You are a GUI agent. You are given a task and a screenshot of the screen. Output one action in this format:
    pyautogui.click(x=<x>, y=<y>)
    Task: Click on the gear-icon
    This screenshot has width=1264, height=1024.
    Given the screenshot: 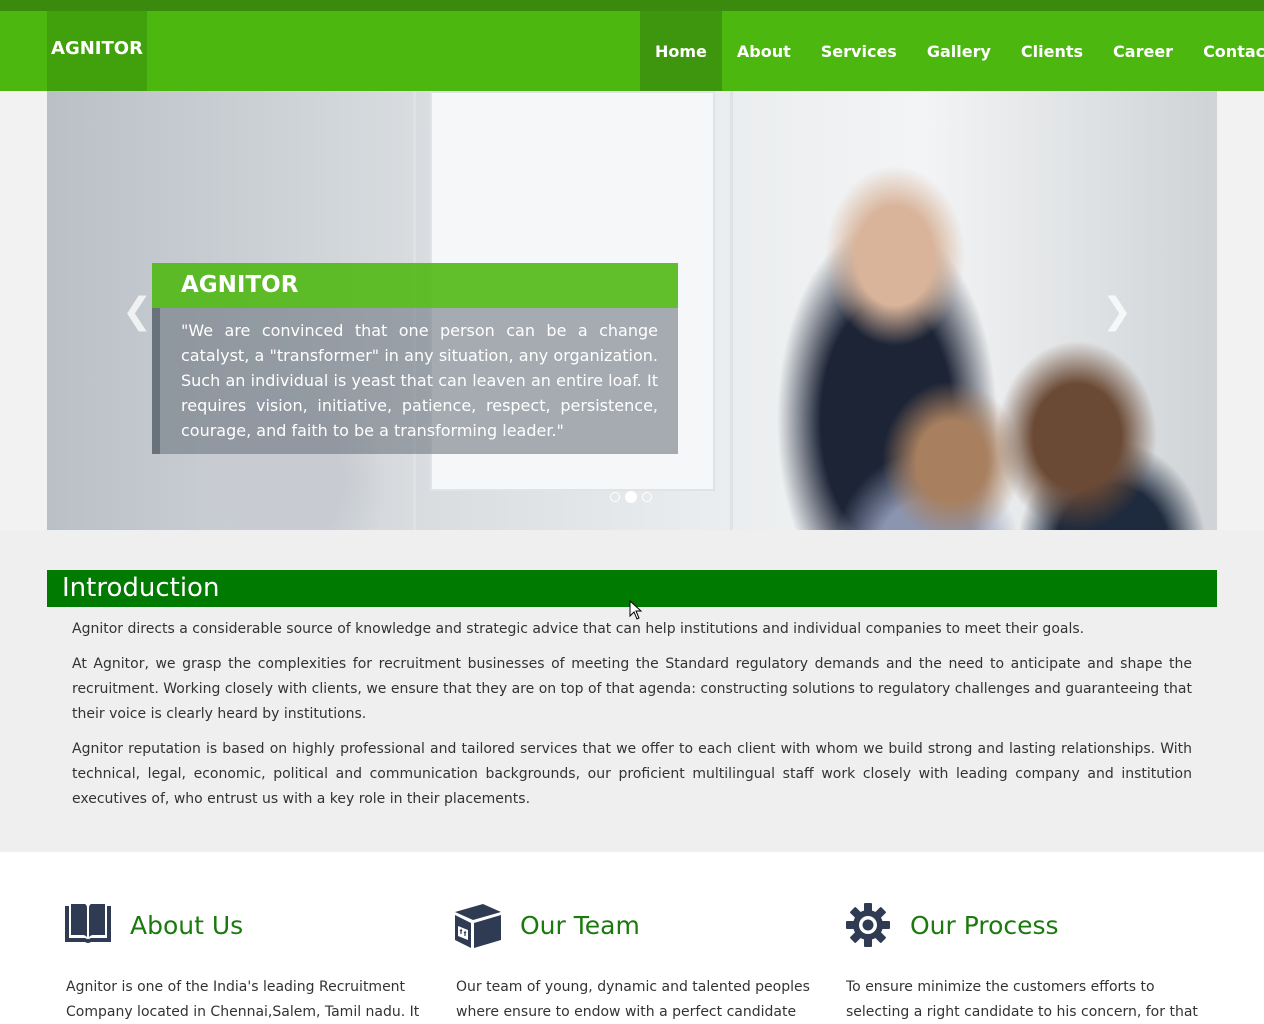 What is the action you would take?
    pyautogui.click(x=868, y=925)
    